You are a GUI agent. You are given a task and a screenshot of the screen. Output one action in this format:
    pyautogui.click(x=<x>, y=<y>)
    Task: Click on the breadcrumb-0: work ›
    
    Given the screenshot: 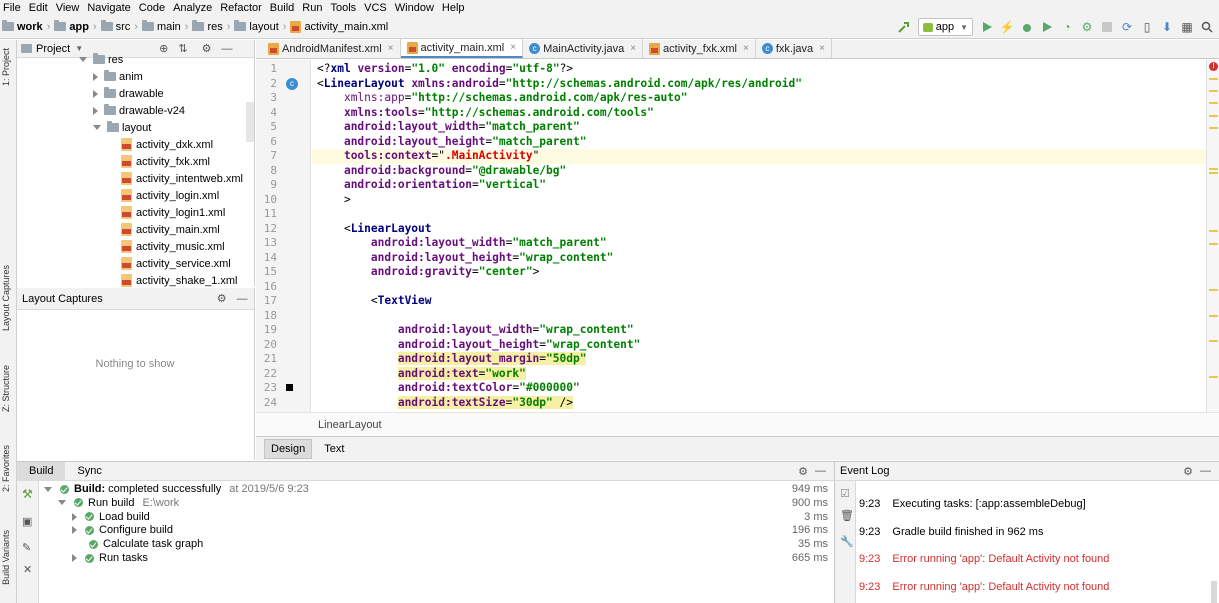 What is the action you would take?
    pyautogui.click(x=26, y=26)
    